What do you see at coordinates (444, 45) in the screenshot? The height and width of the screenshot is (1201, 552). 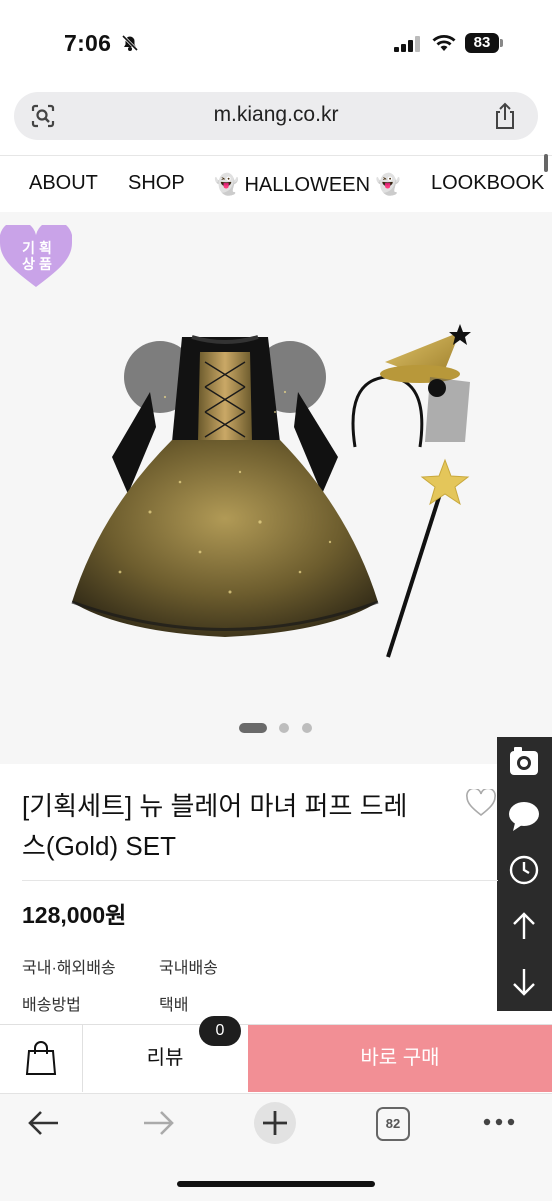 I see `wifi-icon` at bounding box center [444, 45].